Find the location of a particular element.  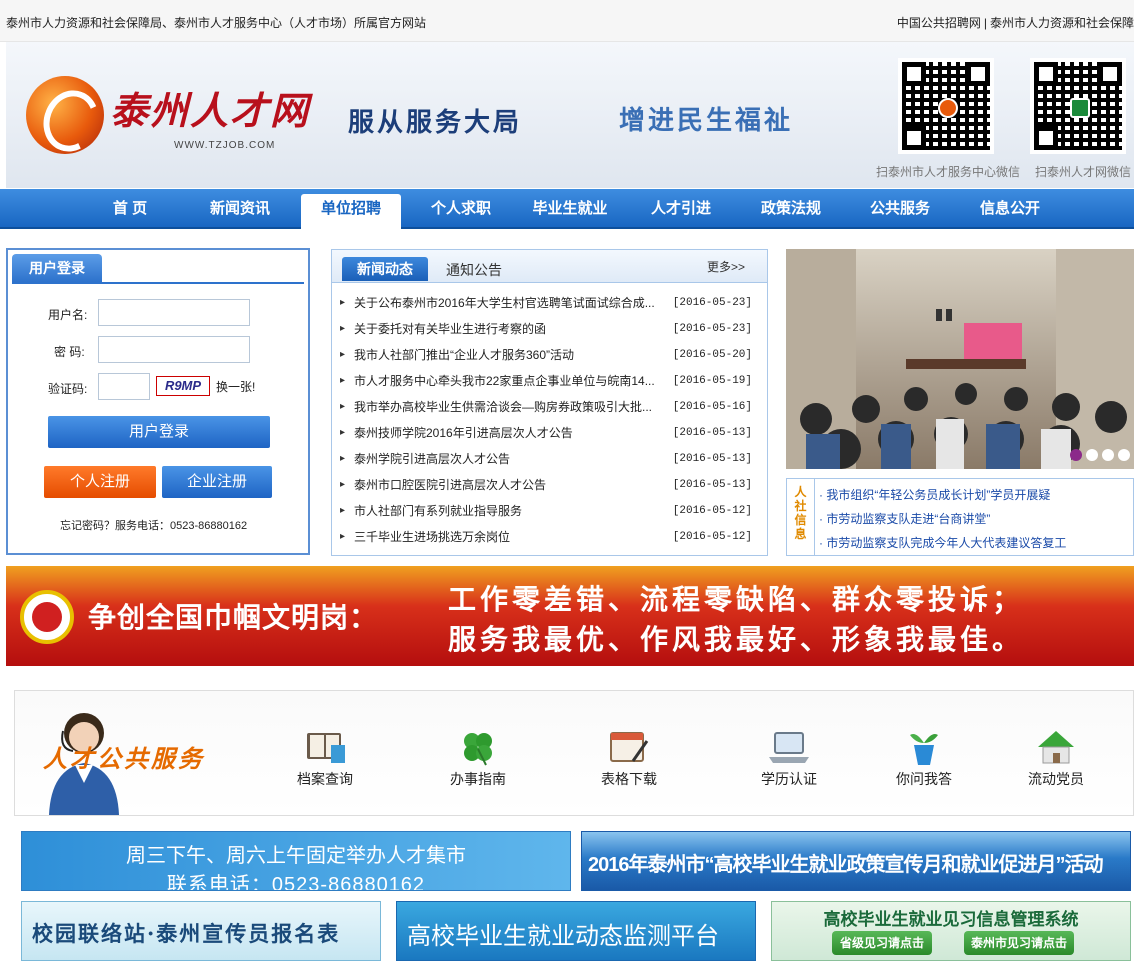

womens-federation-emblem-icon is located at coordinates (47, 617).